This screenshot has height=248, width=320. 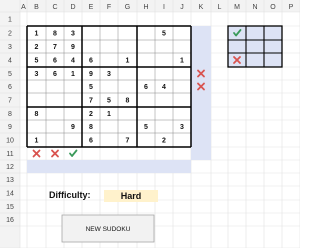 What do you see at coordinates (220, 7) in the screenshot?
I see `column-header-l: L` at bounding box center [220, 7].